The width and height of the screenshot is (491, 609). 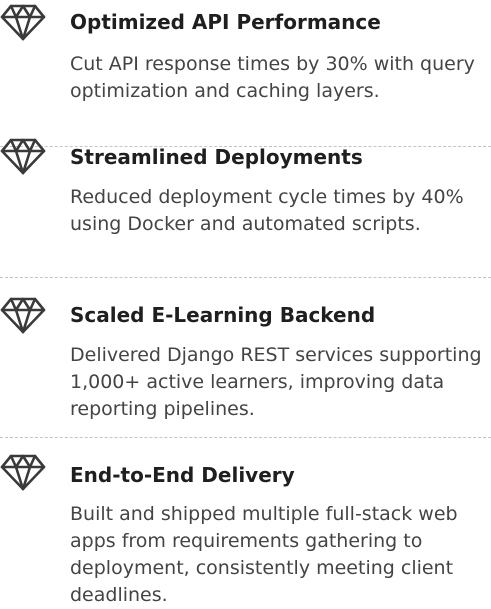 What do you see at coordinates (223, 315) in the screenshot?
I see `achievement-title: Scaled E-Learning Backend` at bounding box center [223, 315].